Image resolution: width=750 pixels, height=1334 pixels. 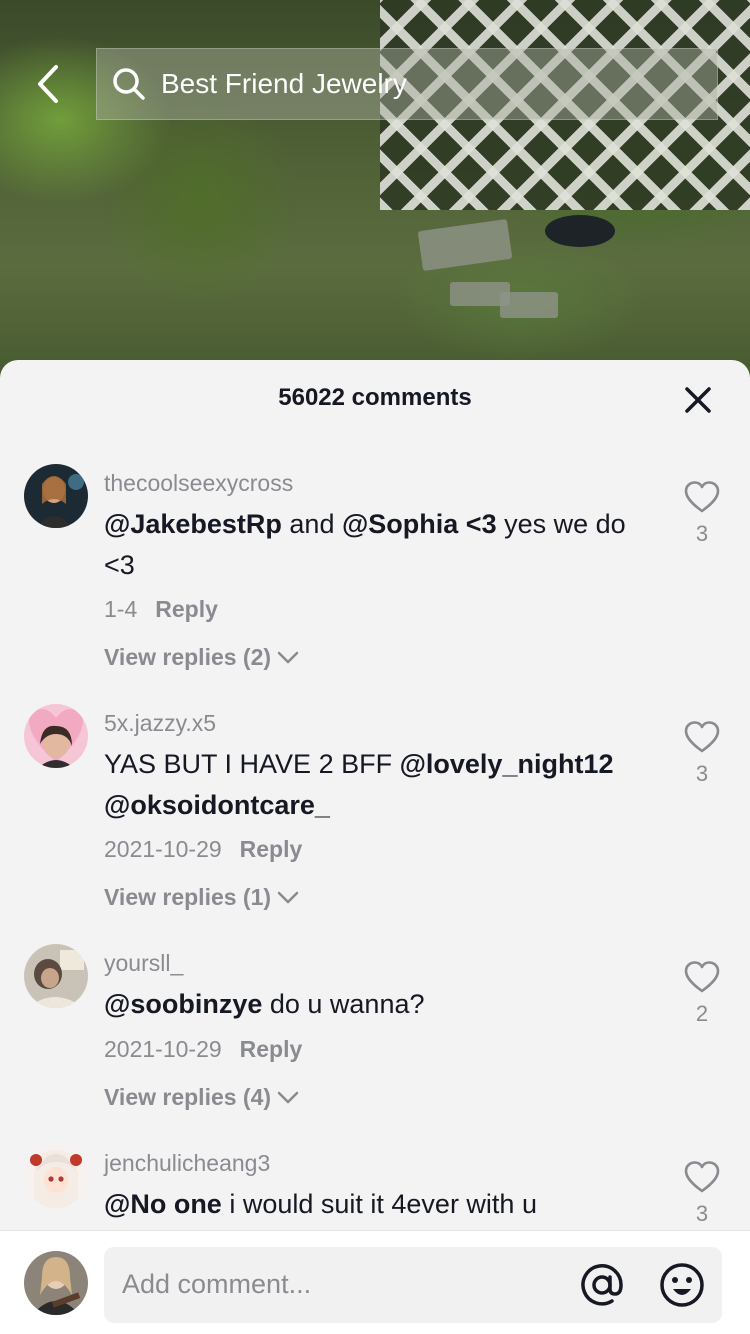 What do you see at coordinates (419, 524) in the screenshot?
I see `comment-mention: @Sophia <3` at bounding box center [419, 524].